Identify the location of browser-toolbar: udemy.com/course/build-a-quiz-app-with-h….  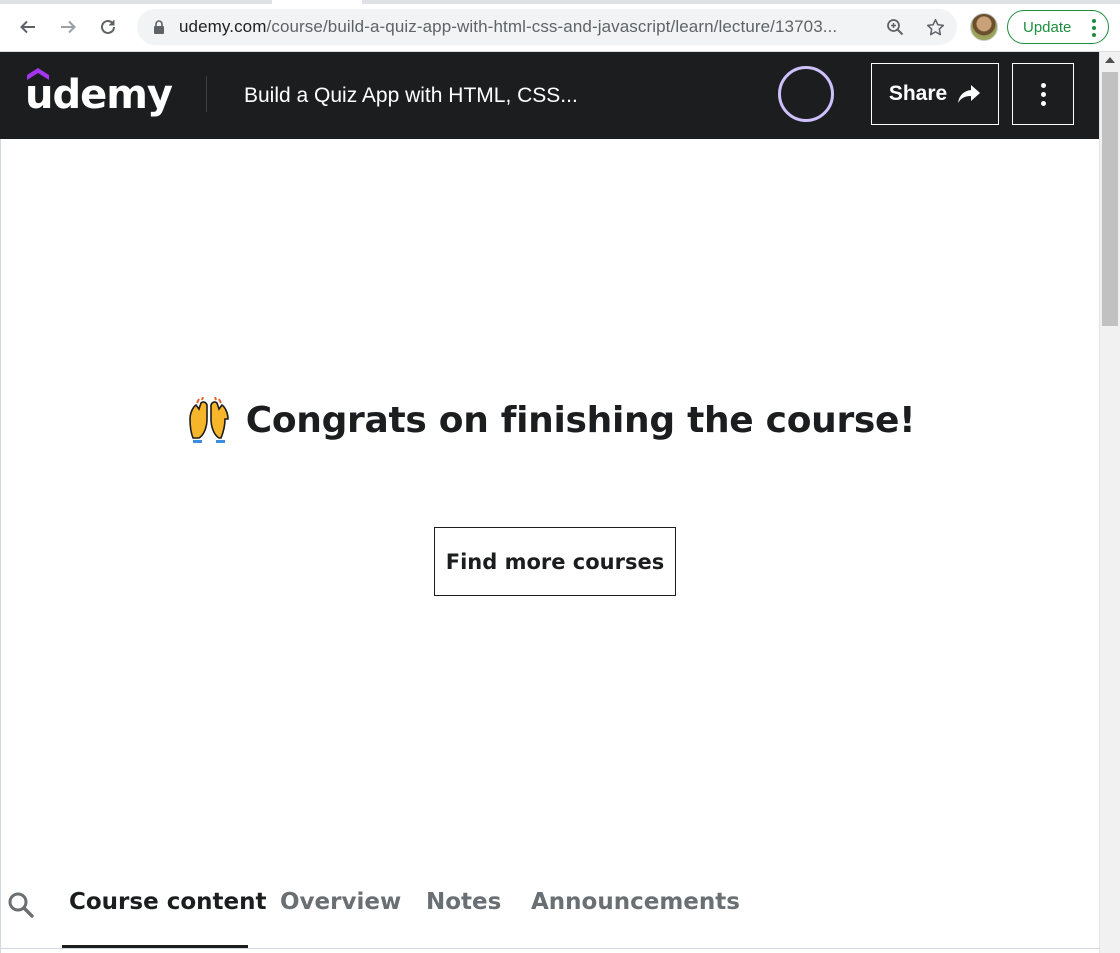
(560, 26).